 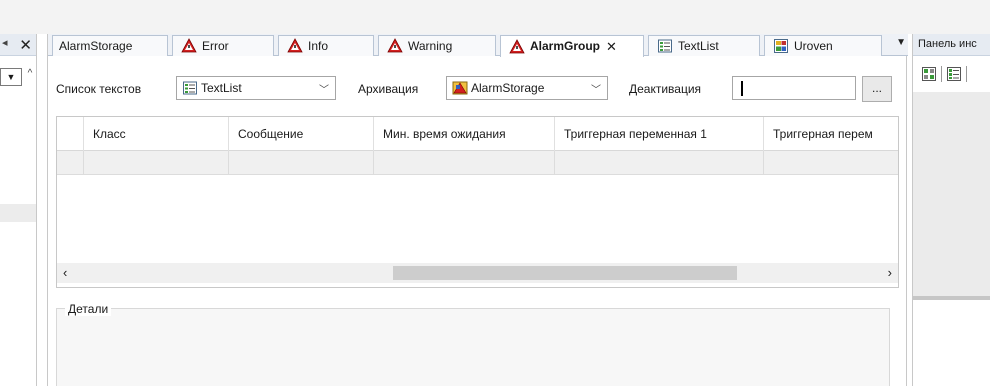 I want to click on tab-info: Info, so click(x=326, y=45).